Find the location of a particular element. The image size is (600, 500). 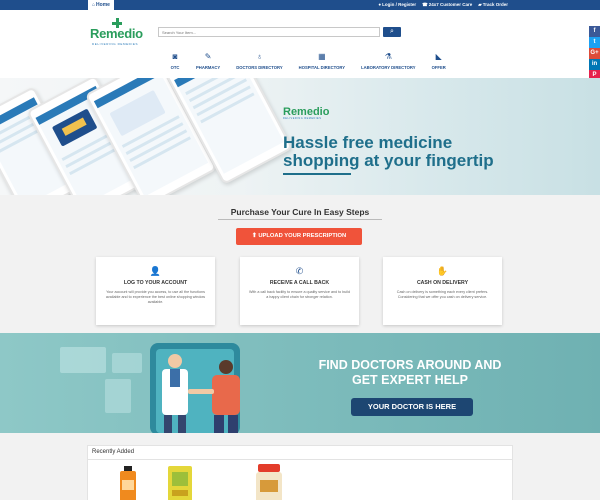

flask-icon: ⚗ is located at coordinates (388, 56).